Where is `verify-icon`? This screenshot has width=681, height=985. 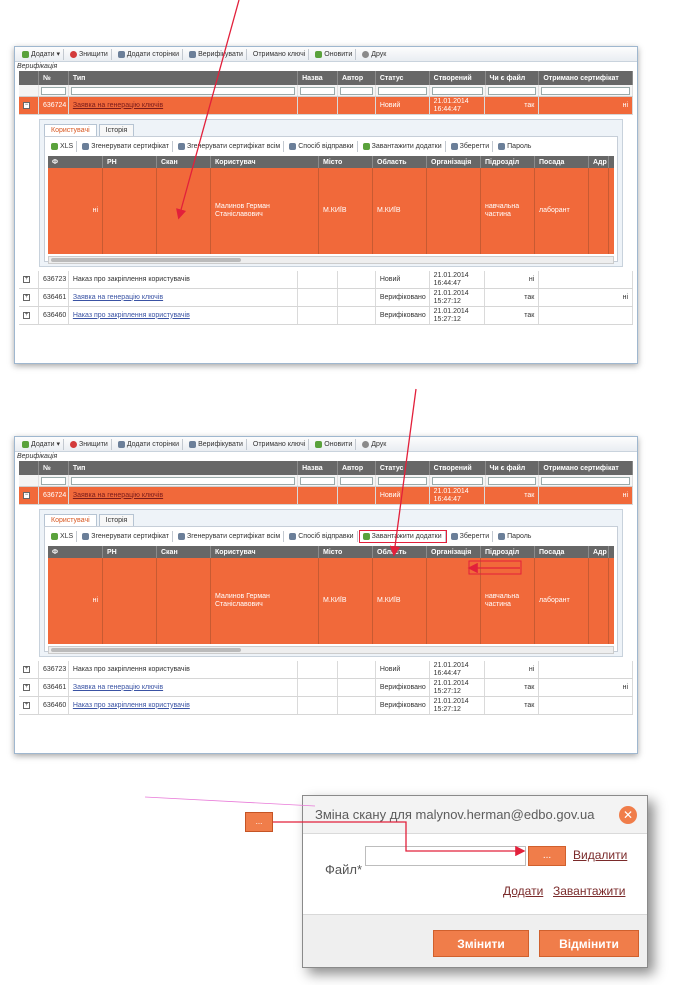 verify-icon is located at coordinates (193, 444).